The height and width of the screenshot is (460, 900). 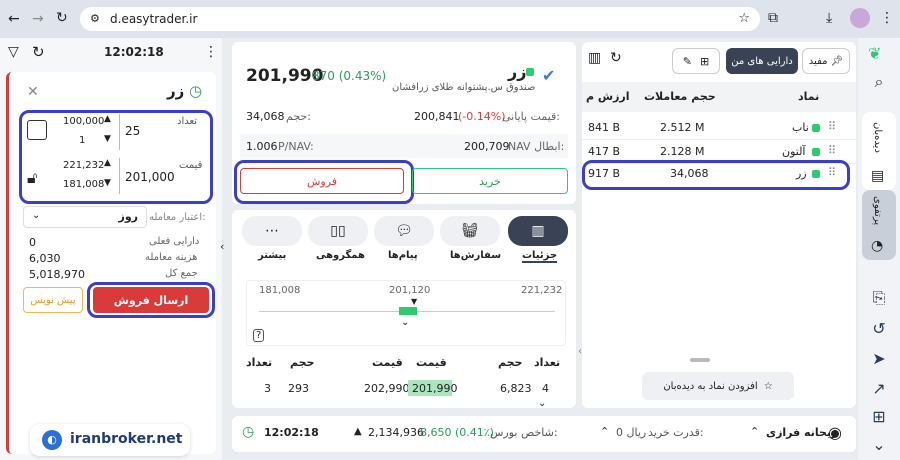 I want to click on index-up-icon: ▲, so click(x=358, y=431).